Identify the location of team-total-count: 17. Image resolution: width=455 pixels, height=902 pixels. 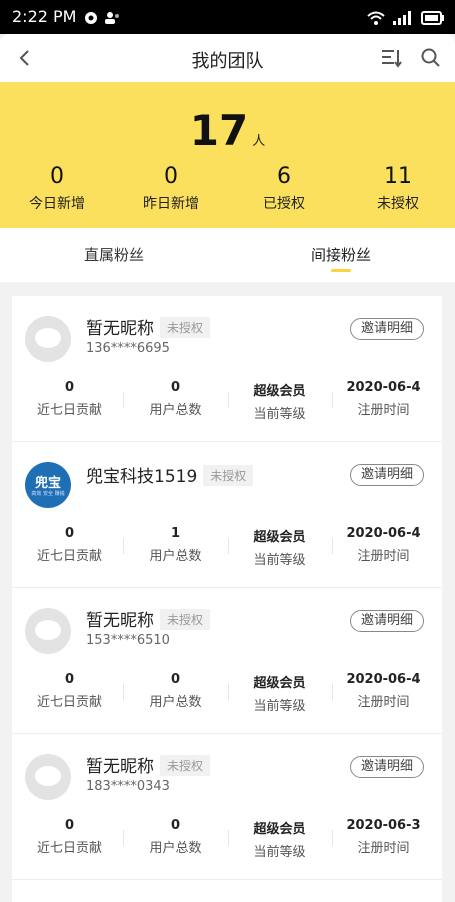
(219, 130).